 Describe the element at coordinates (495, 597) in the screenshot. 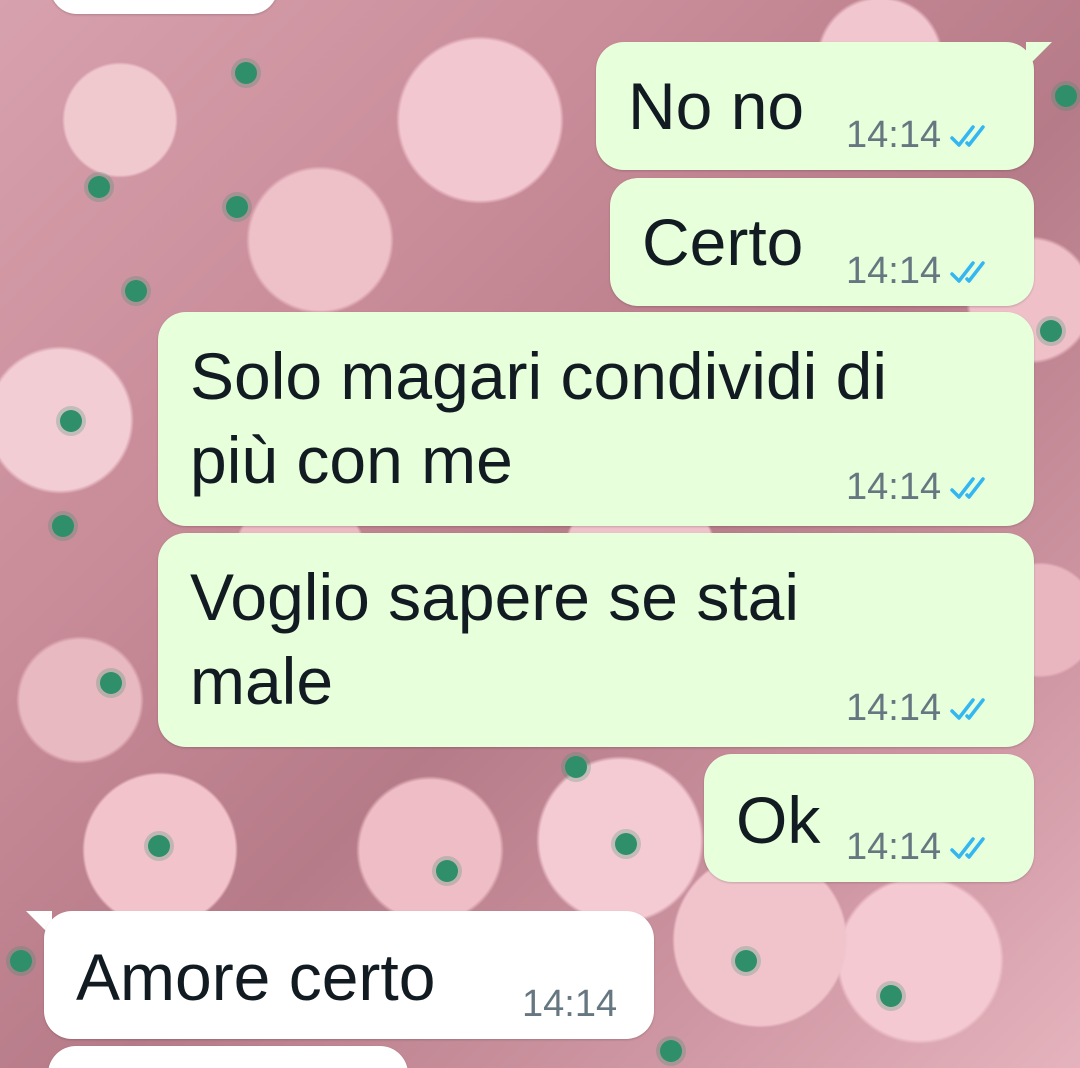

I see `message-text-line-1: Voglio sapere se stai` at that location.